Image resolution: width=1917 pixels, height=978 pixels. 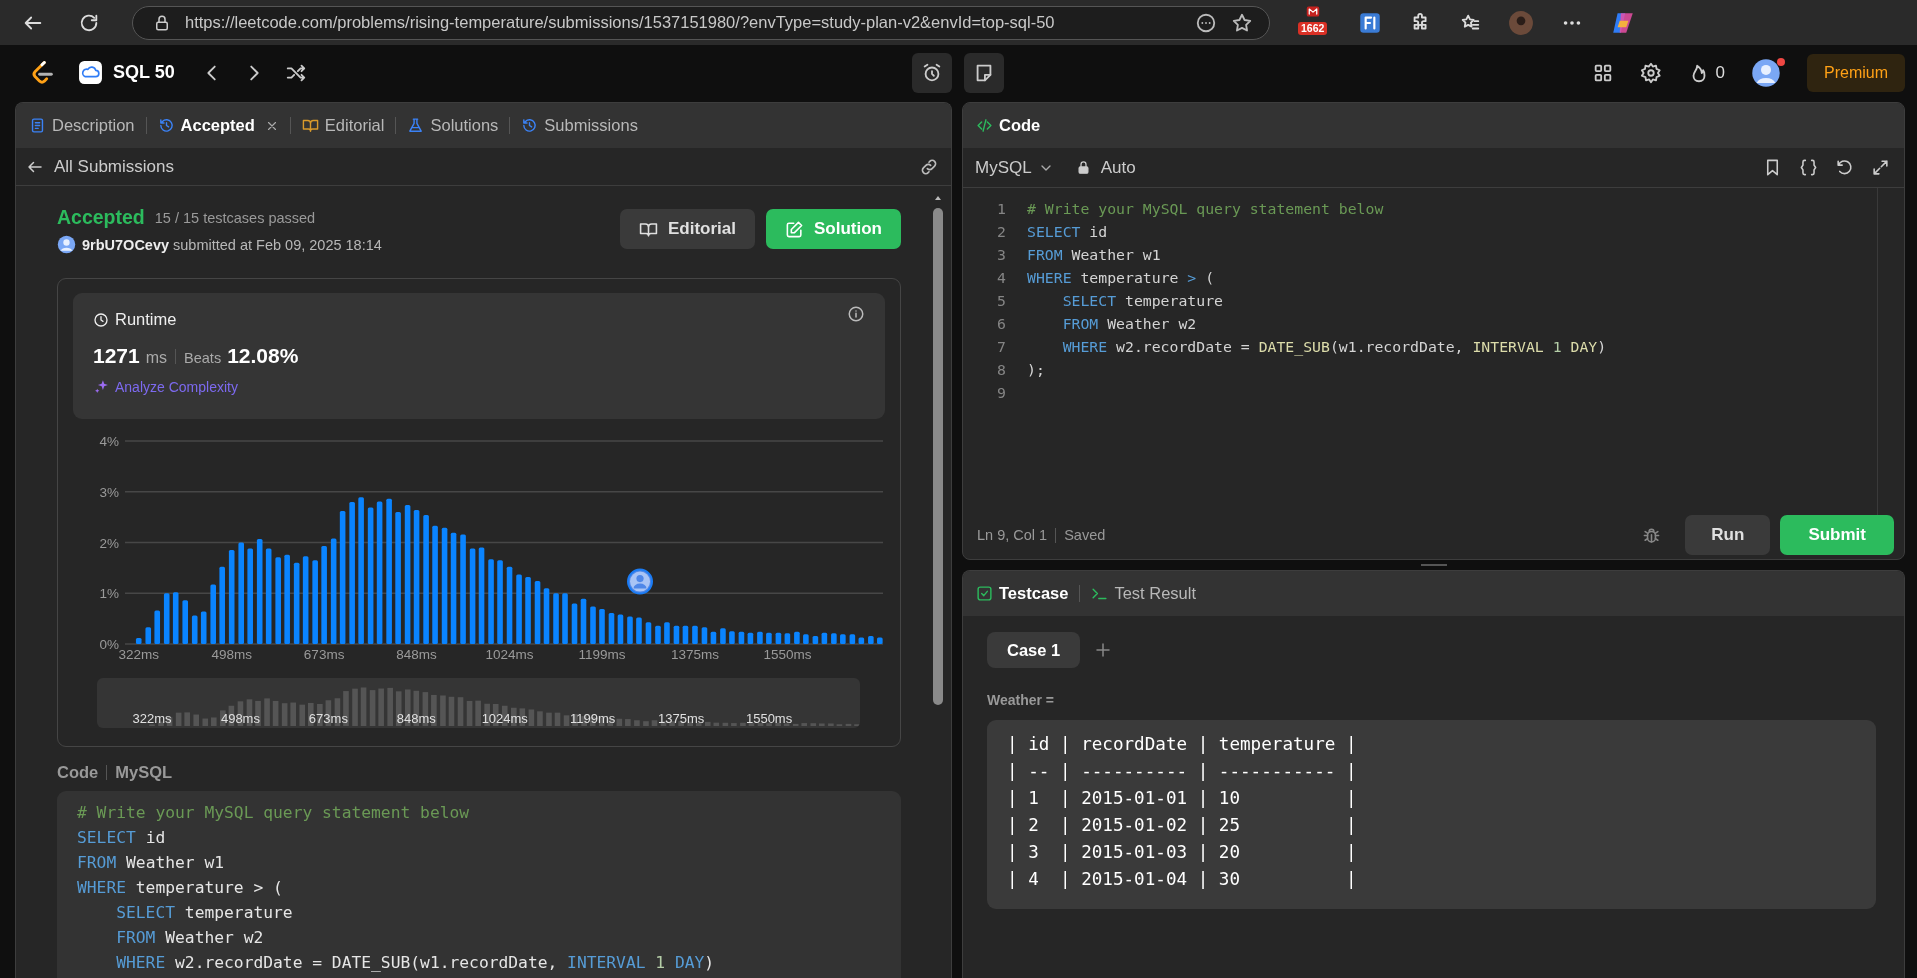 What do you see at coordinates (1001, 254) in the screenshot?
I see `line-number: 3` at bounding box center [1001, 254].